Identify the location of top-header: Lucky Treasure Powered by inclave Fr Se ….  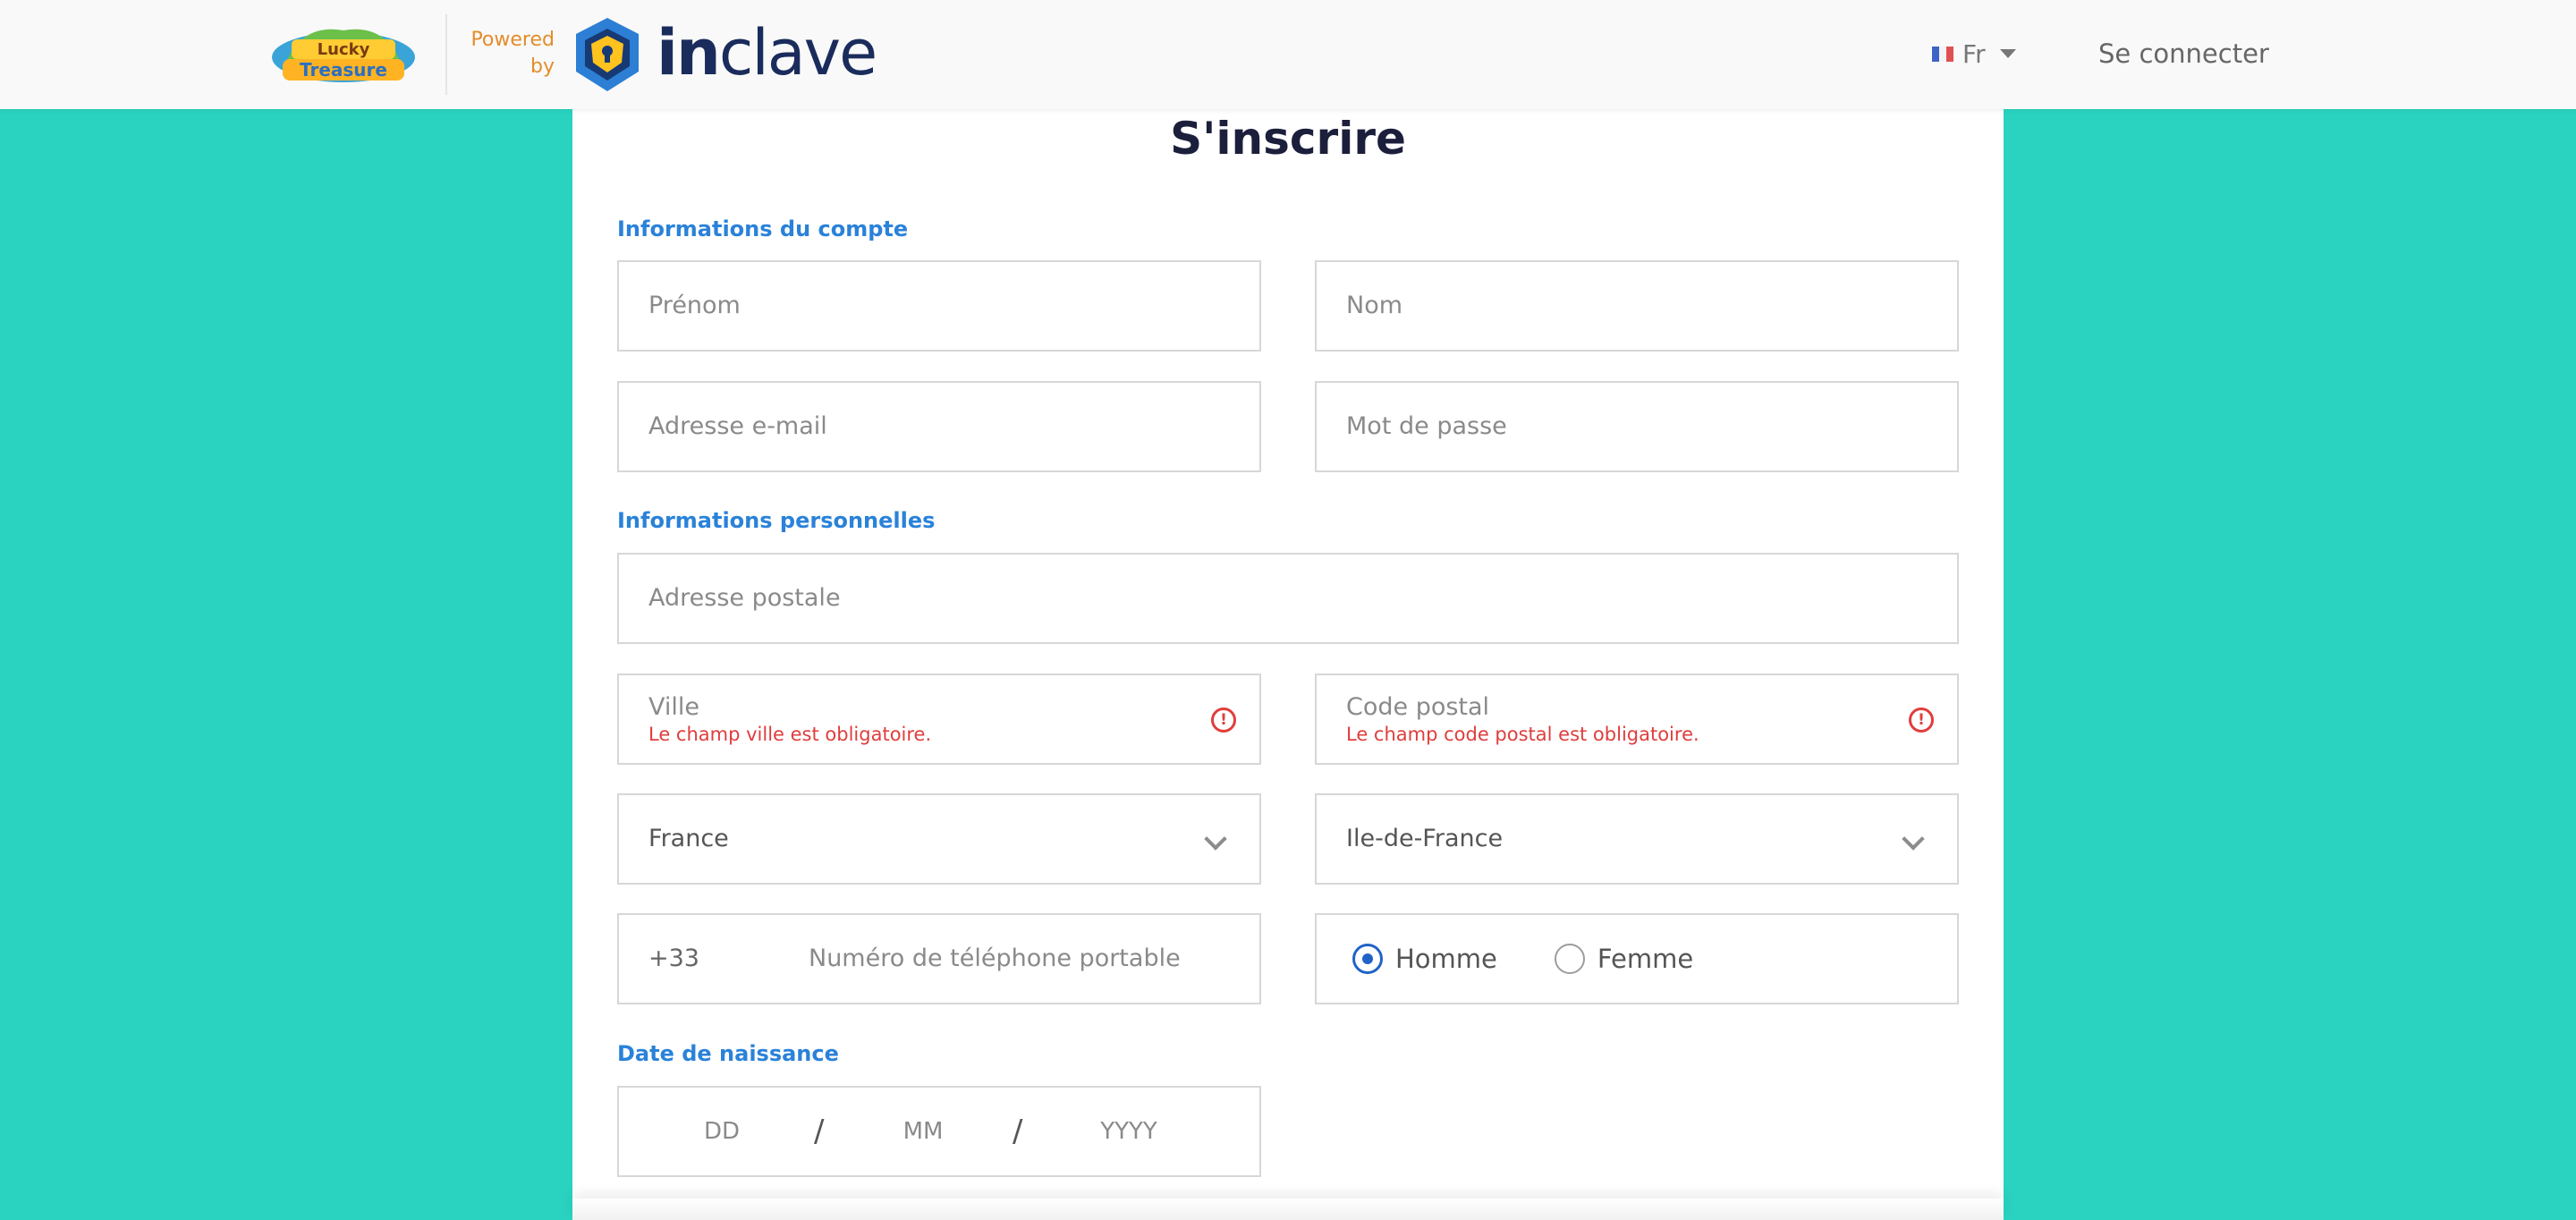
(1288, 54).